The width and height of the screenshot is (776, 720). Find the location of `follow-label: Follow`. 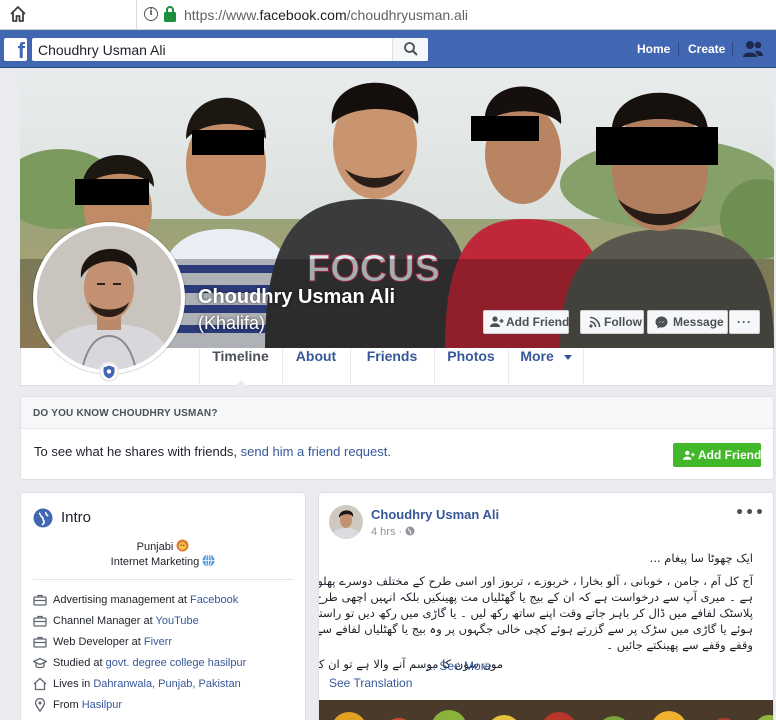

follow-label: Follow is located at coordinates (623, 322).